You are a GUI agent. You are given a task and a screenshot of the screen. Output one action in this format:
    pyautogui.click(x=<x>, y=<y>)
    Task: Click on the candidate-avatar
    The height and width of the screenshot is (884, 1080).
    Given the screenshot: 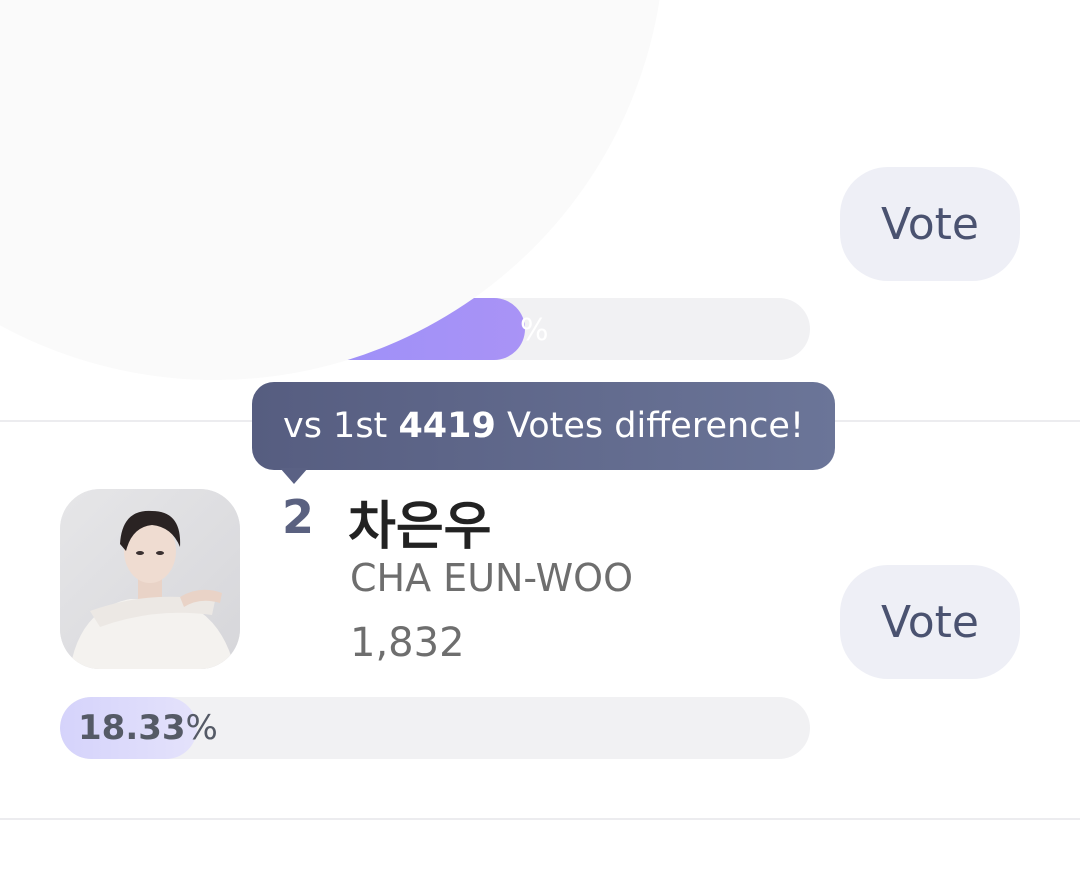 What is the action you would take?
    pyautogui.click(x=150, y=579)
    